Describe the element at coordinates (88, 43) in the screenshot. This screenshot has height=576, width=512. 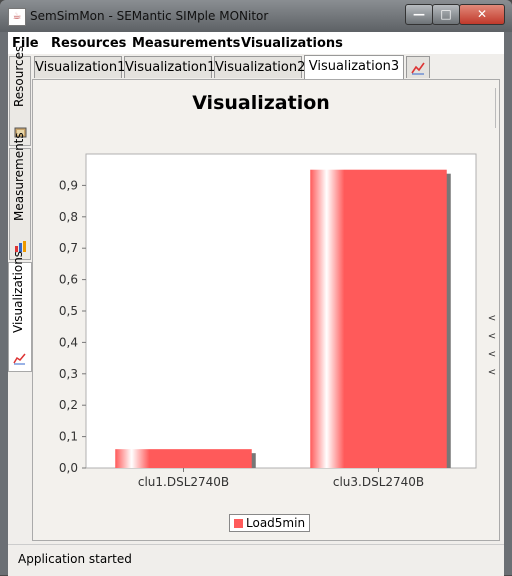
I see `menu-resources: Resources` at that location.